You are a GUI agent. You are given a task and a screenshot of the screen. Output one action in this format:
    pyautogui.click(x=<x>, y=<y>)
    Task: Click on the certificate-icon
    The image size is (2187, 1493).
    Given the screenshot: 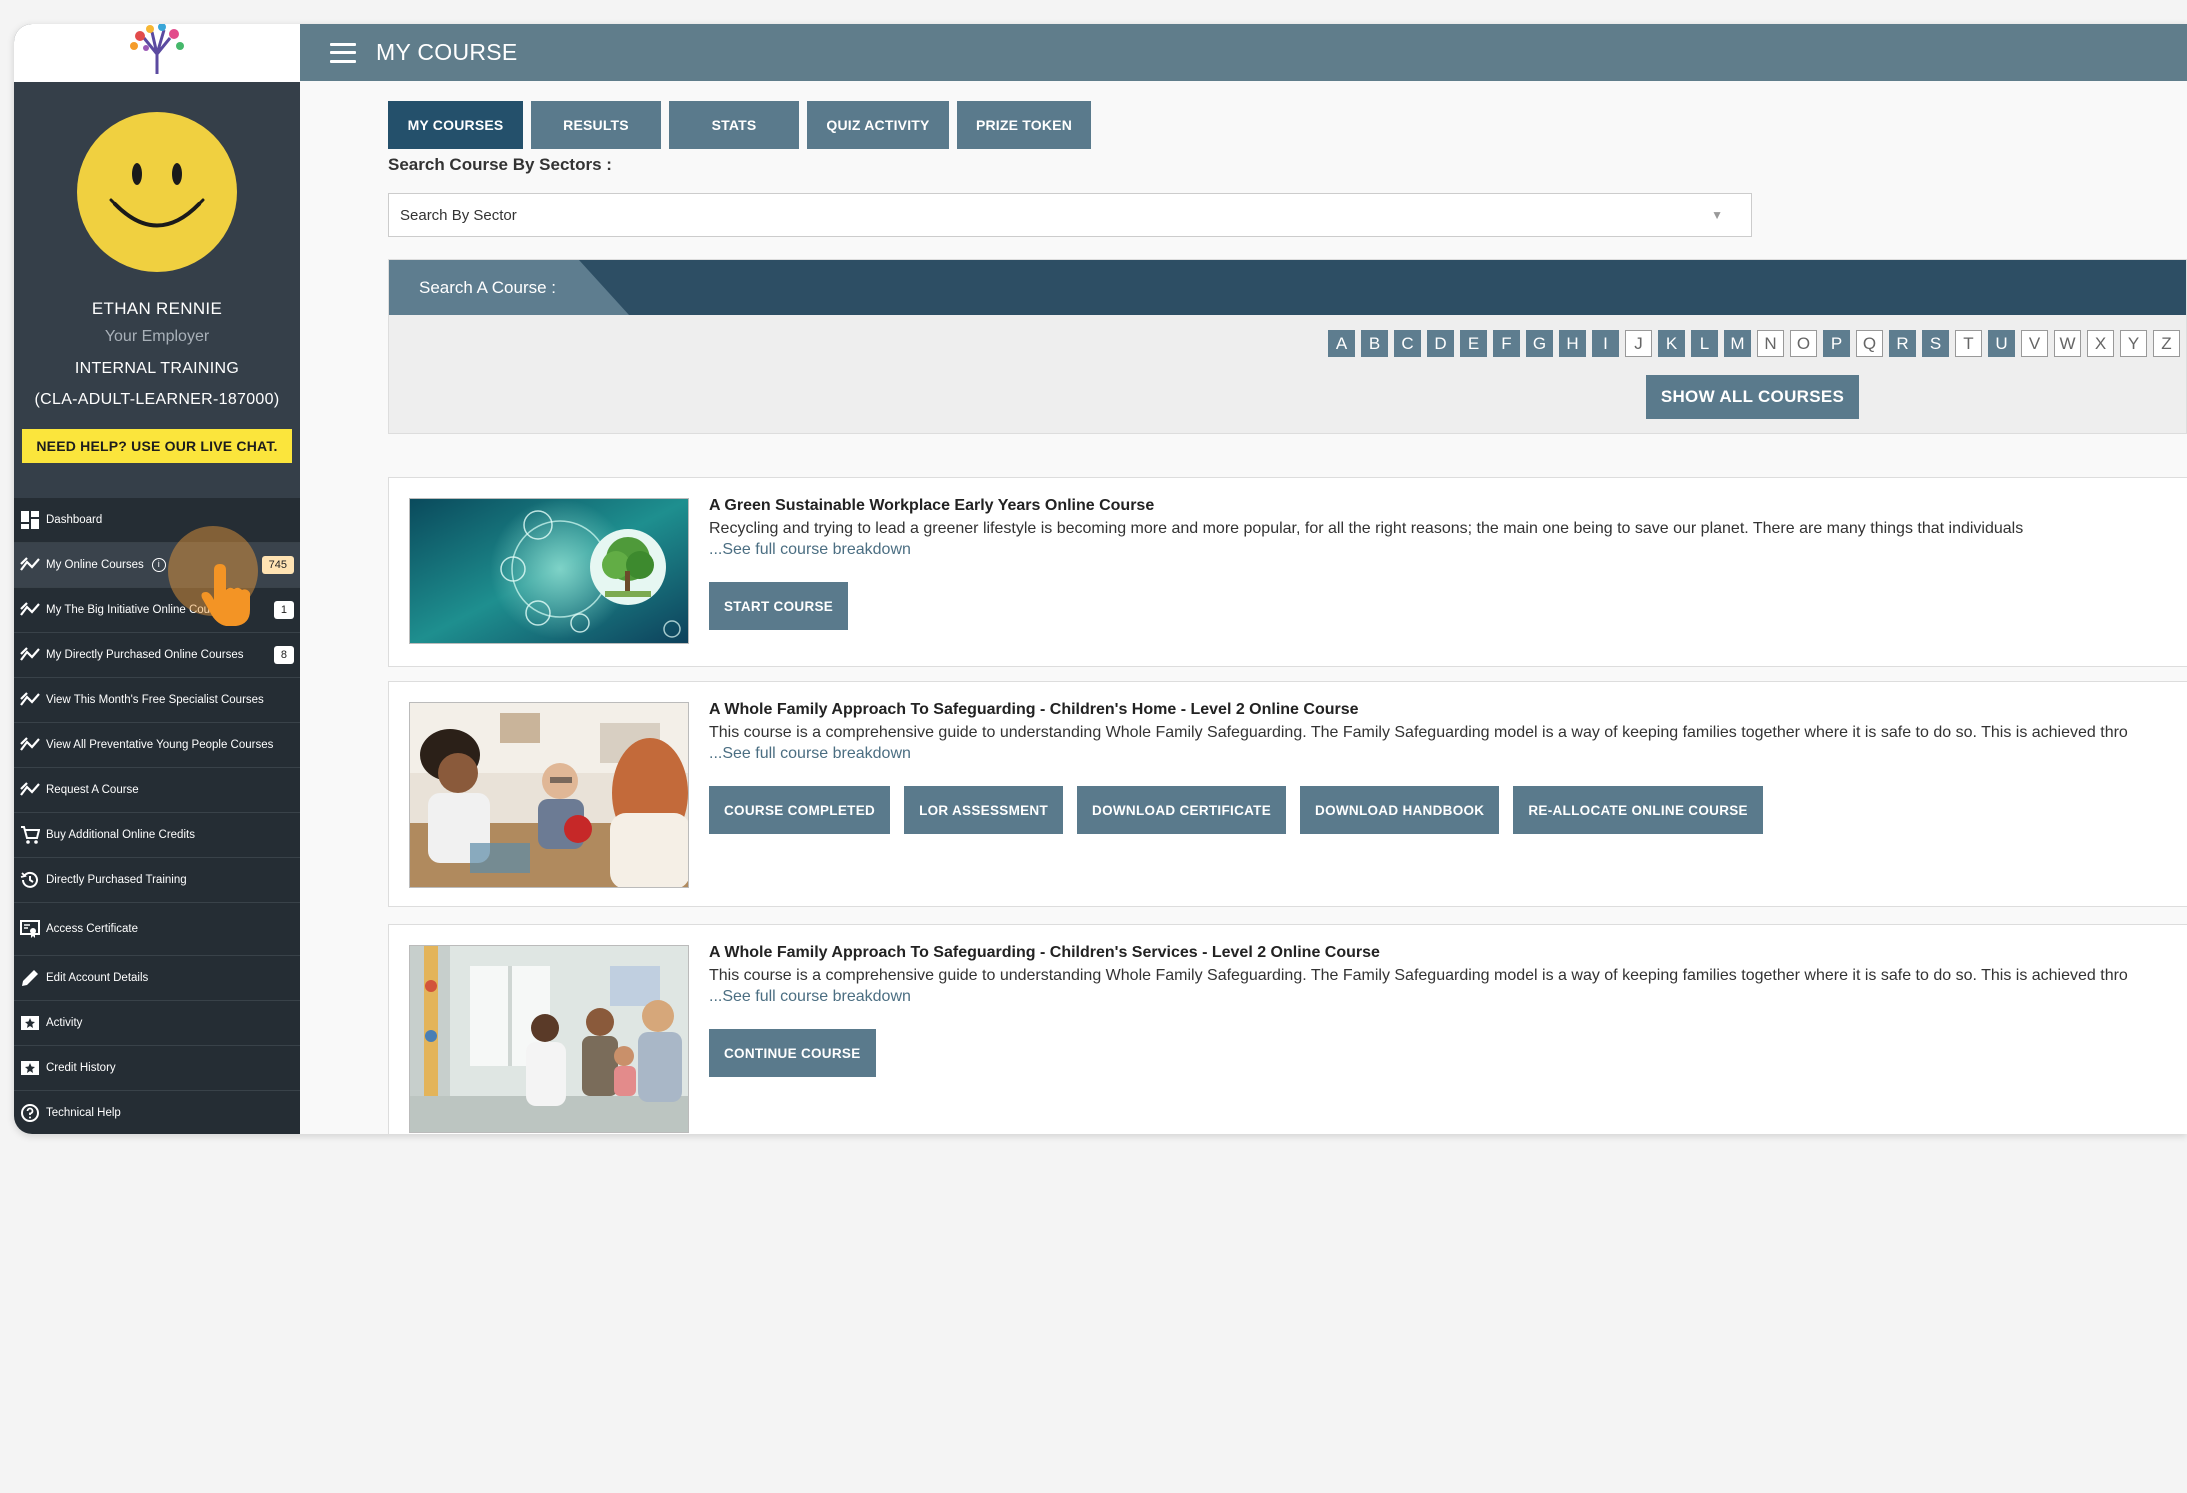 What is the action you would take?
    pyautogui.click(x=30, y=929)
    